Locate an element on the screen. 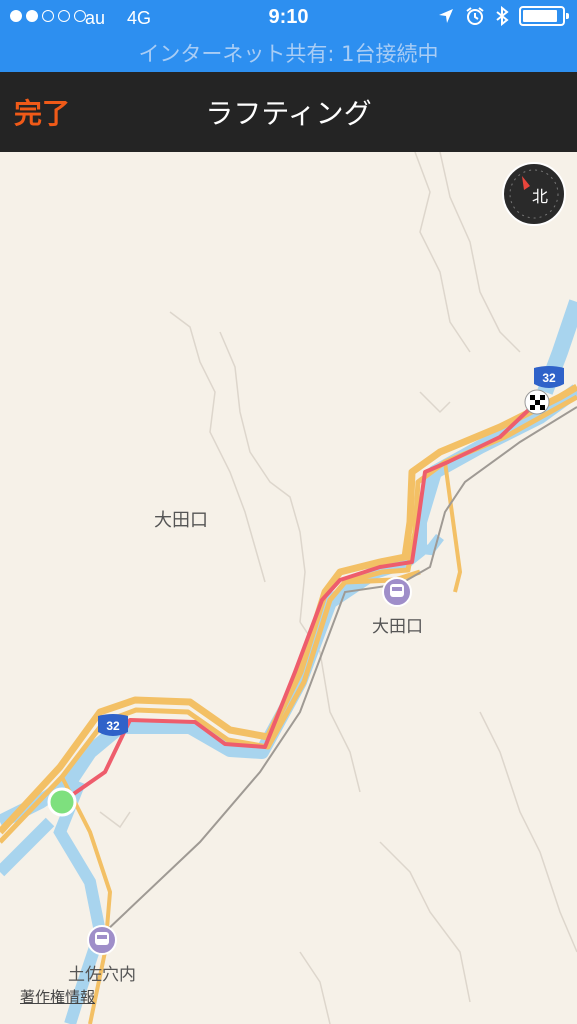  route-shield-32-east: 32 is located at coordinates (549, 377).